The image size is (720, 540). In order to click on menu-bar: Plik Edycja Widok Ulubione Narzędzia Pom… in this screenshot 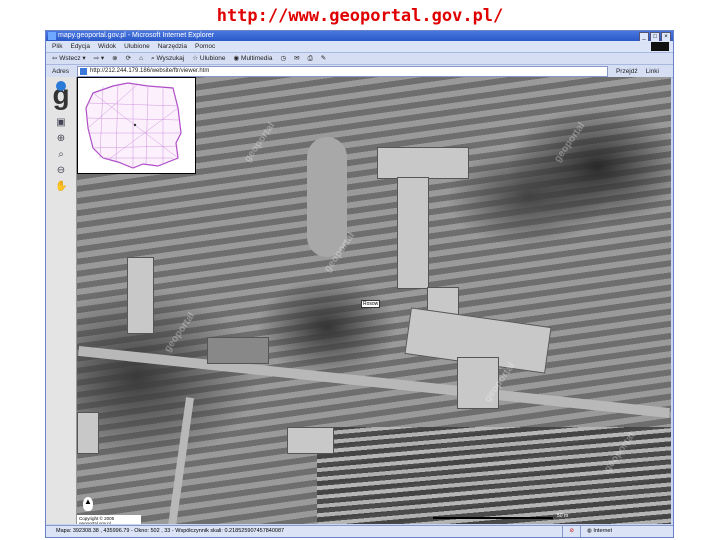, I will do `click(359, 47)`.